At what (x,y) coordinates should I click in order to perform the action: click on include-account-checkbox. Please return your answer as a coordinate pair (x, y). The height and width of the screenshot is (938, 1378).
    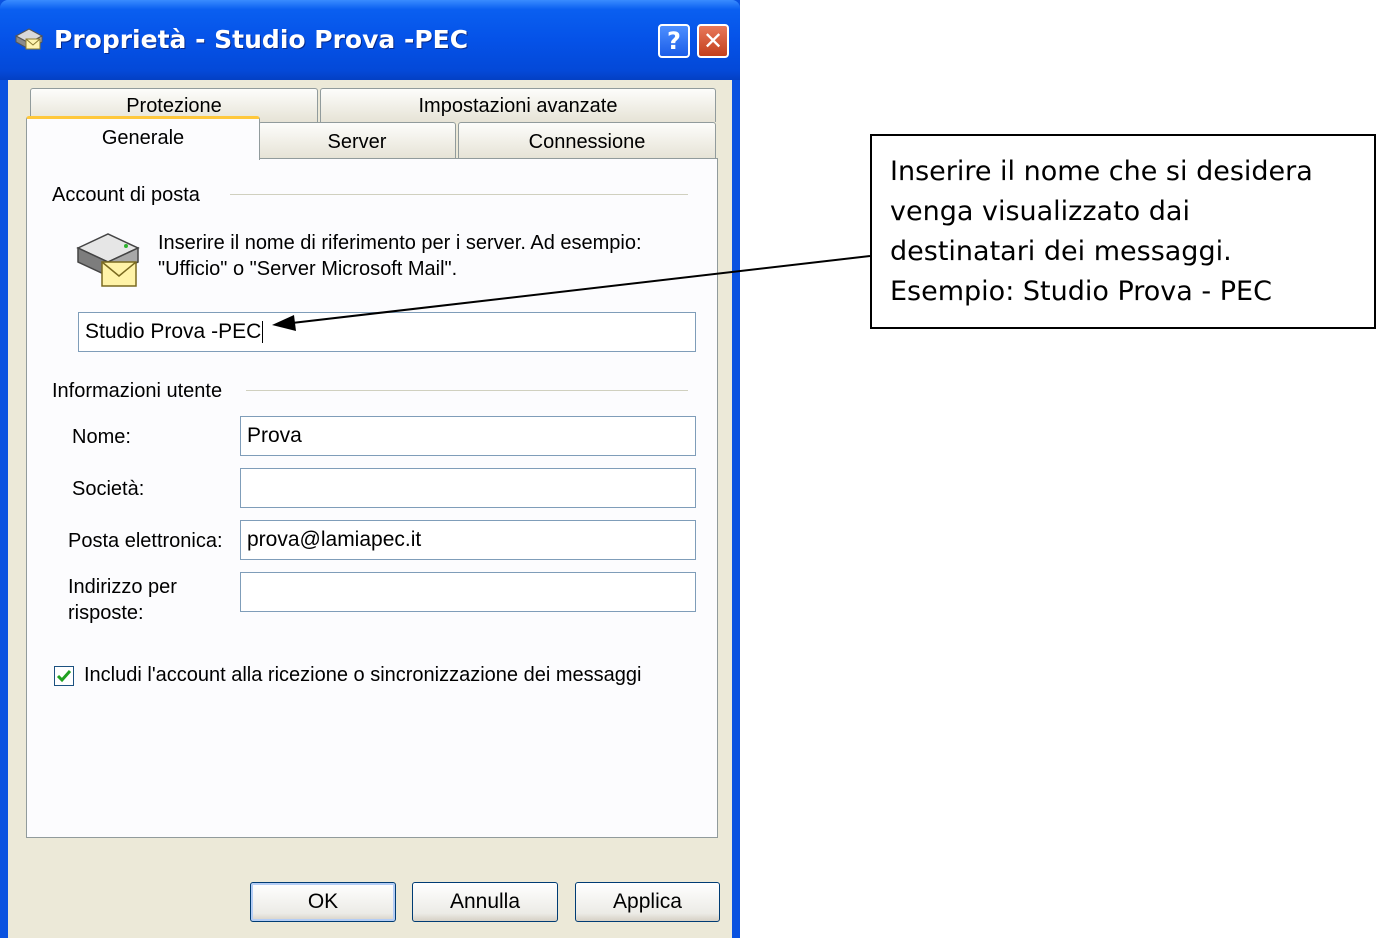
    Looking at the image, I should click on (64, 676).